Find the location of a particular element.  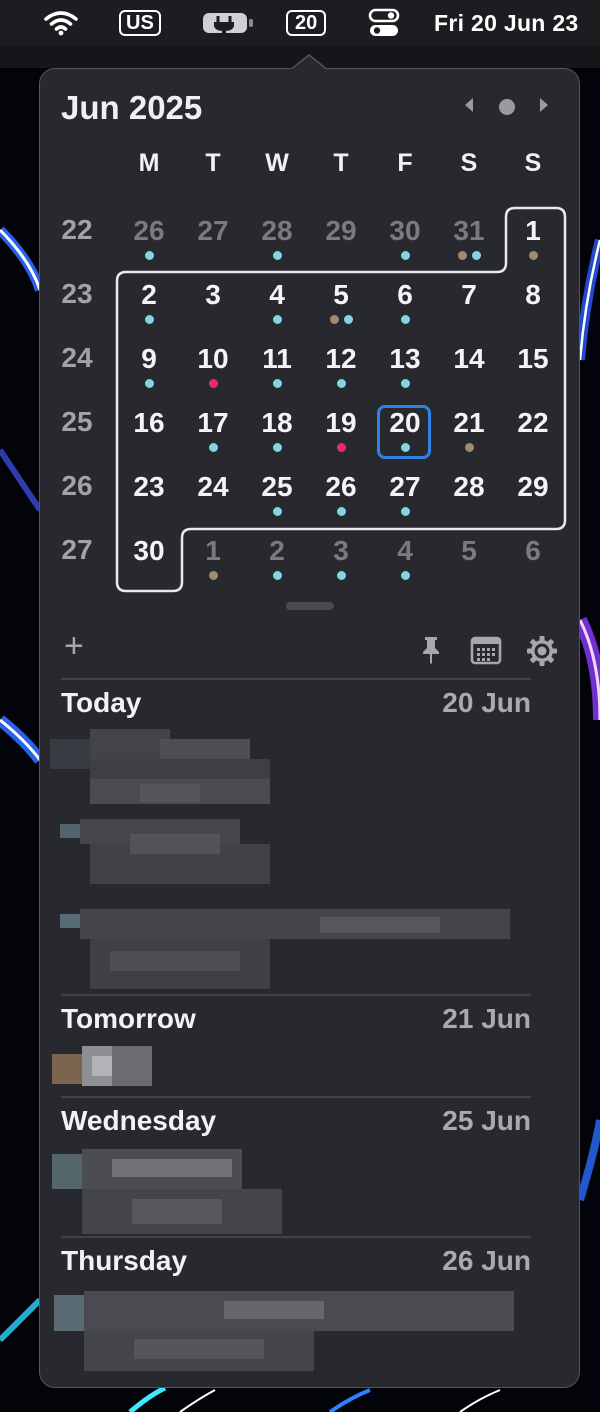

calendar-menu-item: 20 is located at coordinates (306, 23).